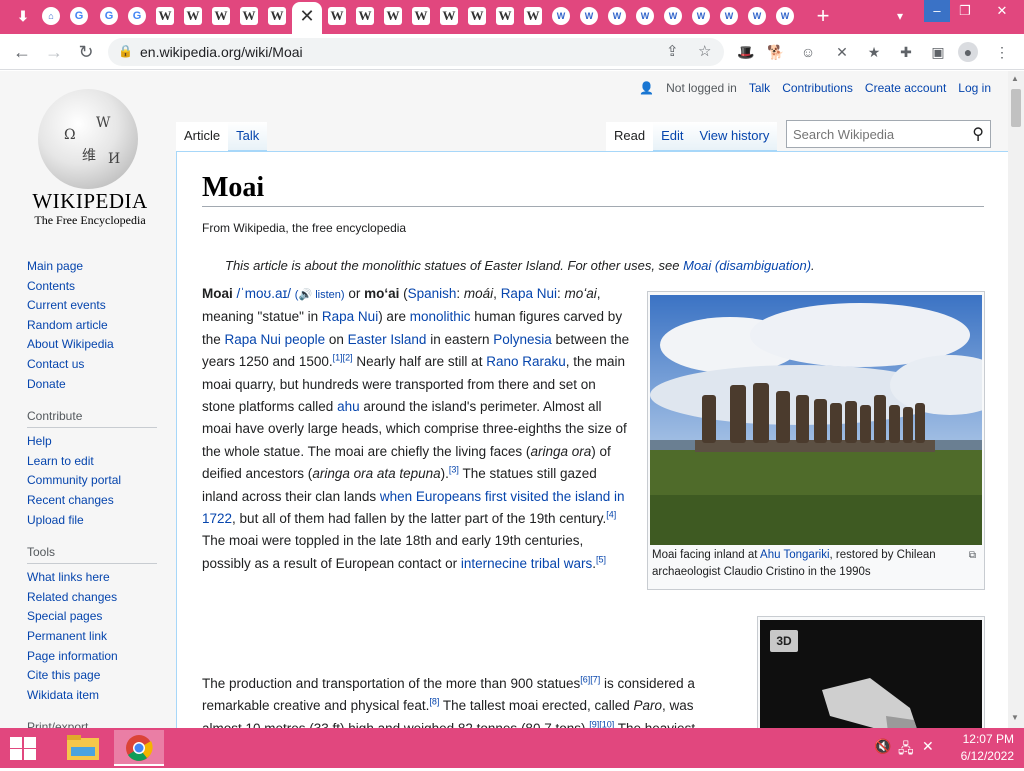 The height and width of the screenshot is (771, 1024). Describe the element at coordinates (704, 51) in the screenshot. I see `bookmark-star-icon: ☆` at that location.